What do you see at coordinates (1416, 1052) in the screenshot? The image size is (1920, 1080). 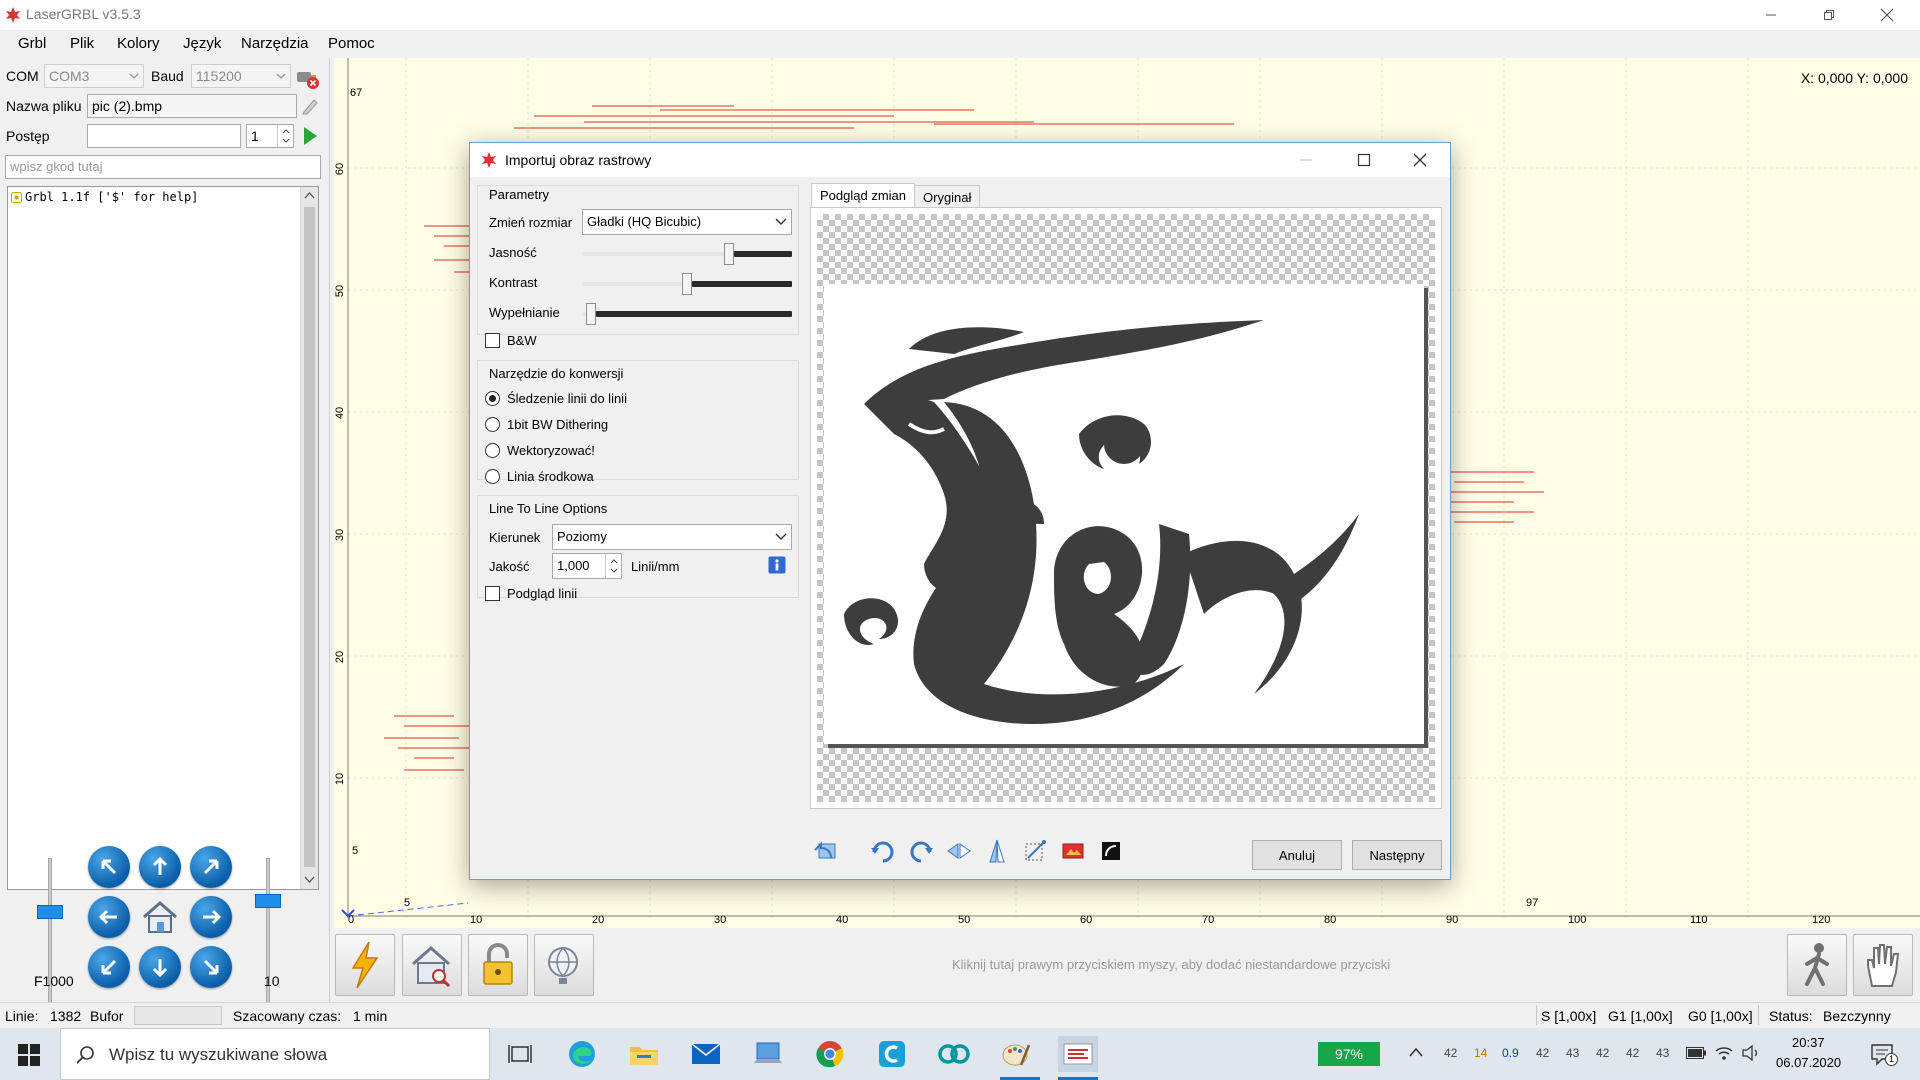 I see `show-hidden-icons-icon` at bounding box center [1416, 1052].